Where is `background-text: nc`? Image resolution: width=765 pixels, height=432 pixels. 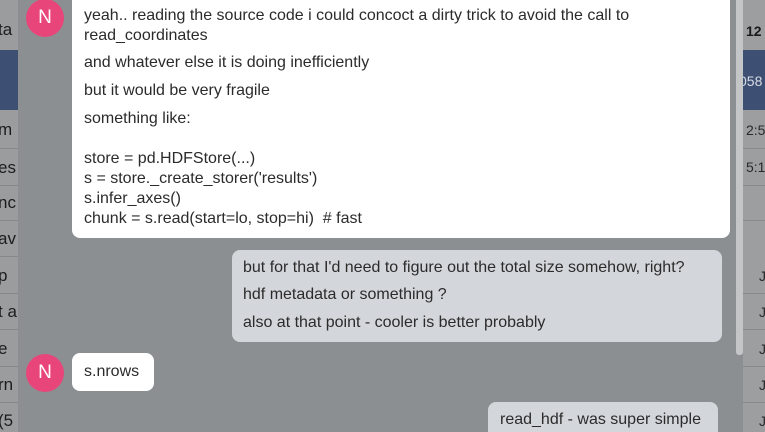
background-text: nc is located at coordinates (8, 202).